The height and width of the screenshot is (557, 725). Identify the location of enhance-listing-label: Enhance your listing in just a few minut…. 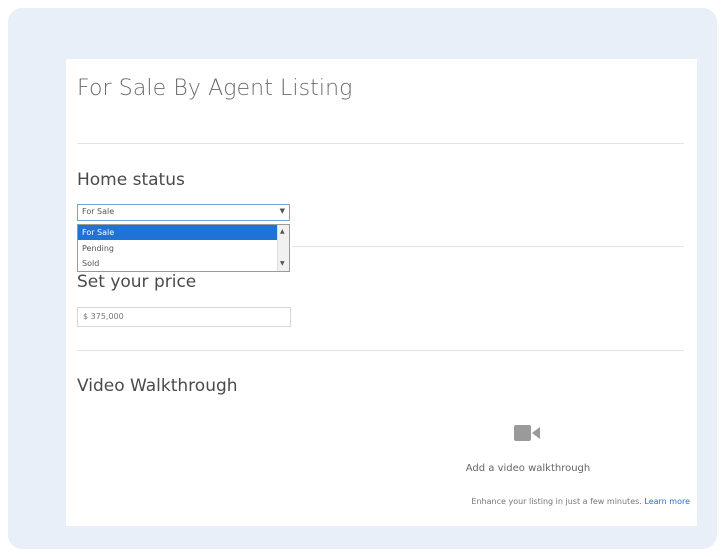
(556, 501).